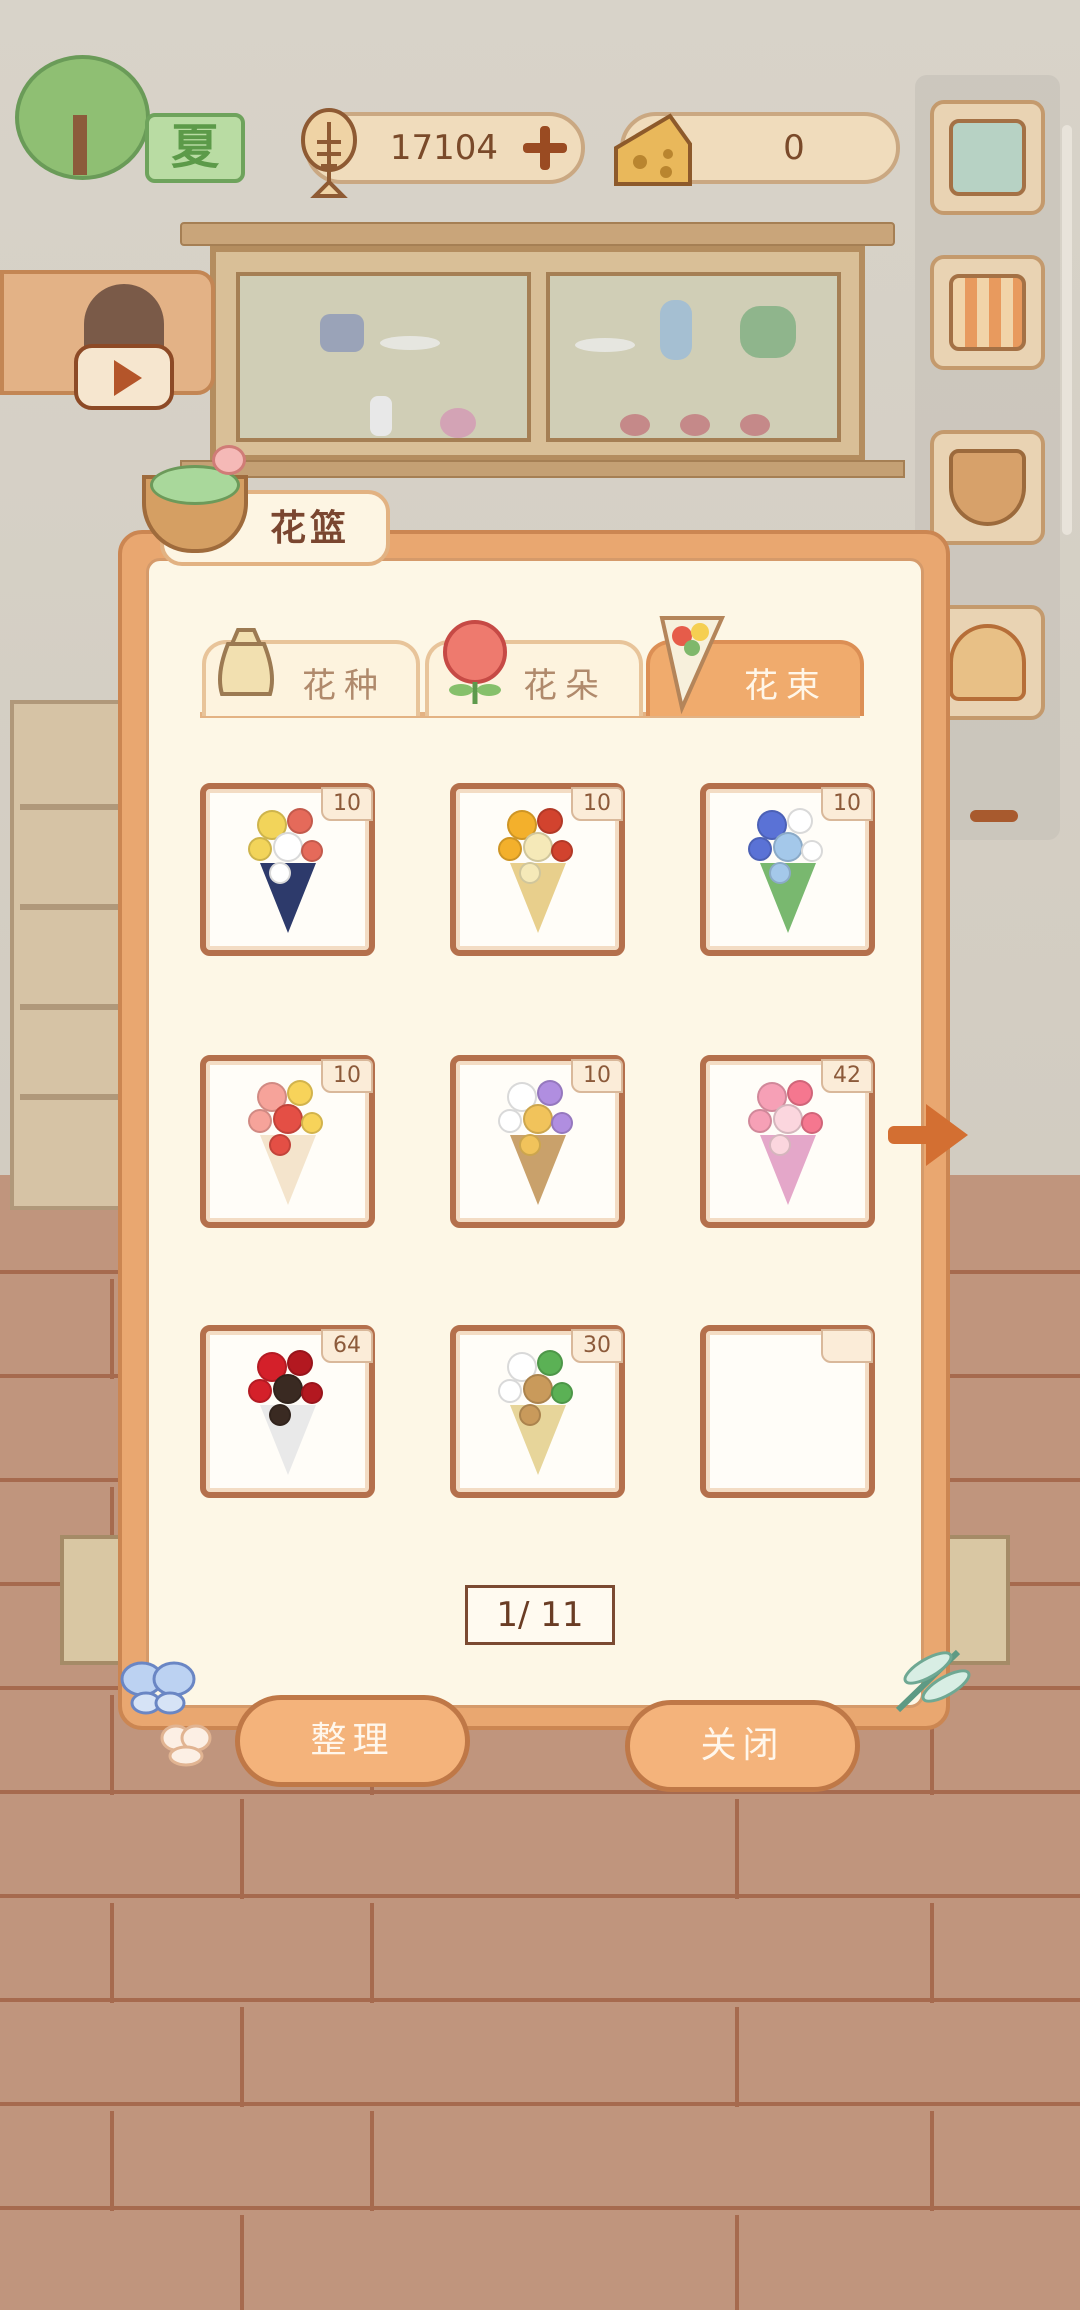 This screenshot has height=2310, width=1080. Describe the element at coordinates (693, 357) in the screenshot. I see `cabinet-glass-right` at that location.